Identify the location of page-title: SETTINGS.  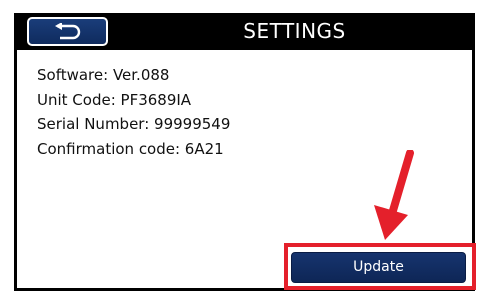
(294, 31).